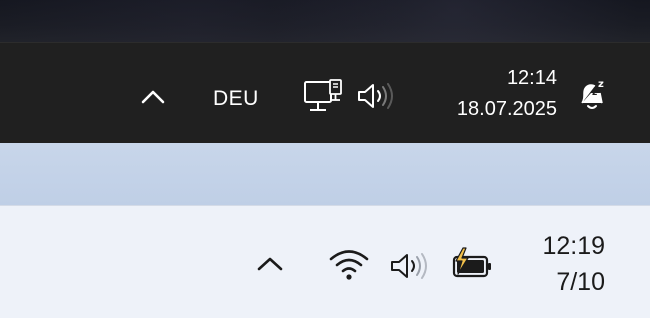 This screenshot has width=650, height=318. I want to click on clock-time: 12:19, so click(573, 246).